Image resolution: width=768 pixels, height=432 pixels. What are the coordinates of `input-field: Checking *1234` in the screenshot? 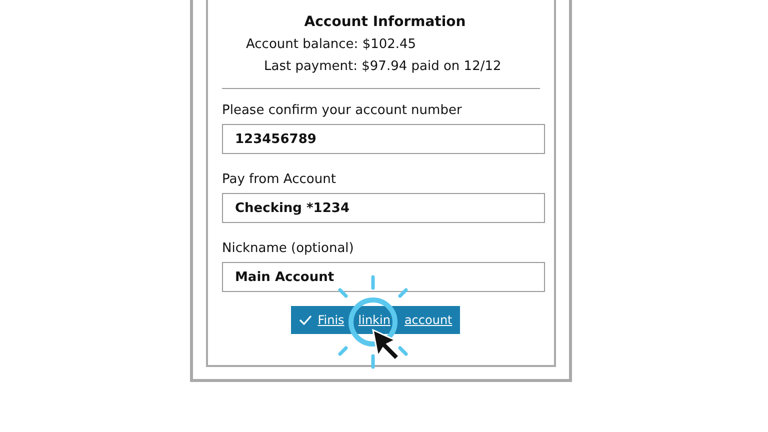 It's located at (383, 208).